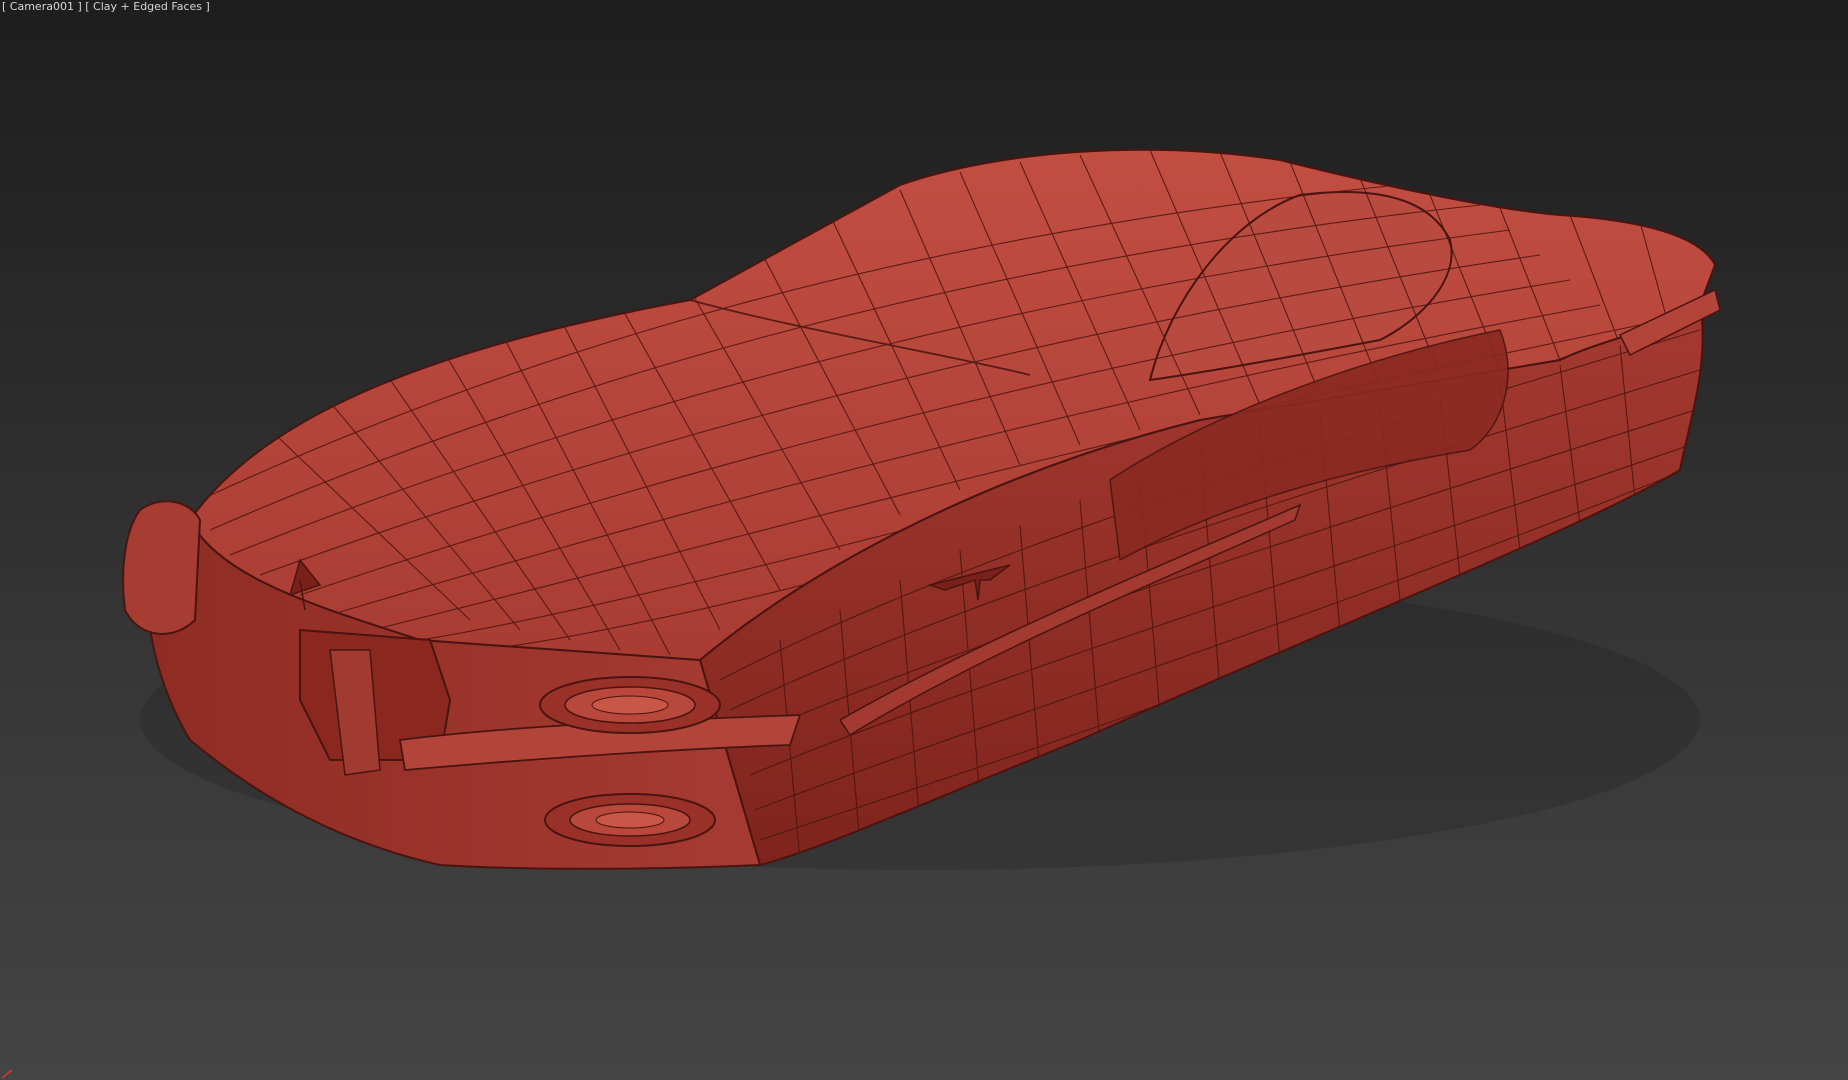 Image resolution: width=1848 pixels, height=1080 pixels. What do you see at coordinates (630, 820) in the screenshot?
I see `headlight-lower` at bounding box center [630, 820].